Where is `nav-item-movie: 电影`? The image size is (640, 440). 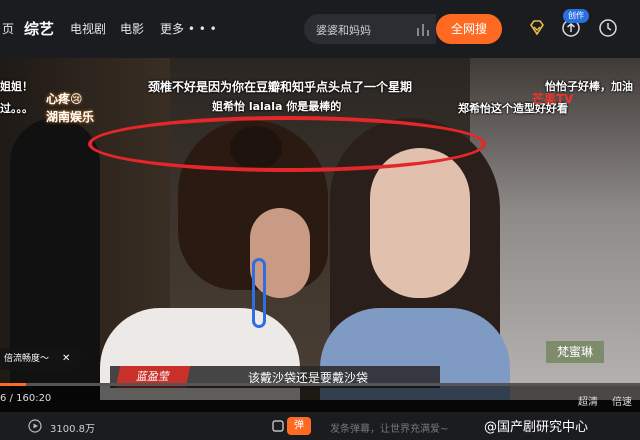 nav-item-movie: 电影 is located at coordinates (132, 28).